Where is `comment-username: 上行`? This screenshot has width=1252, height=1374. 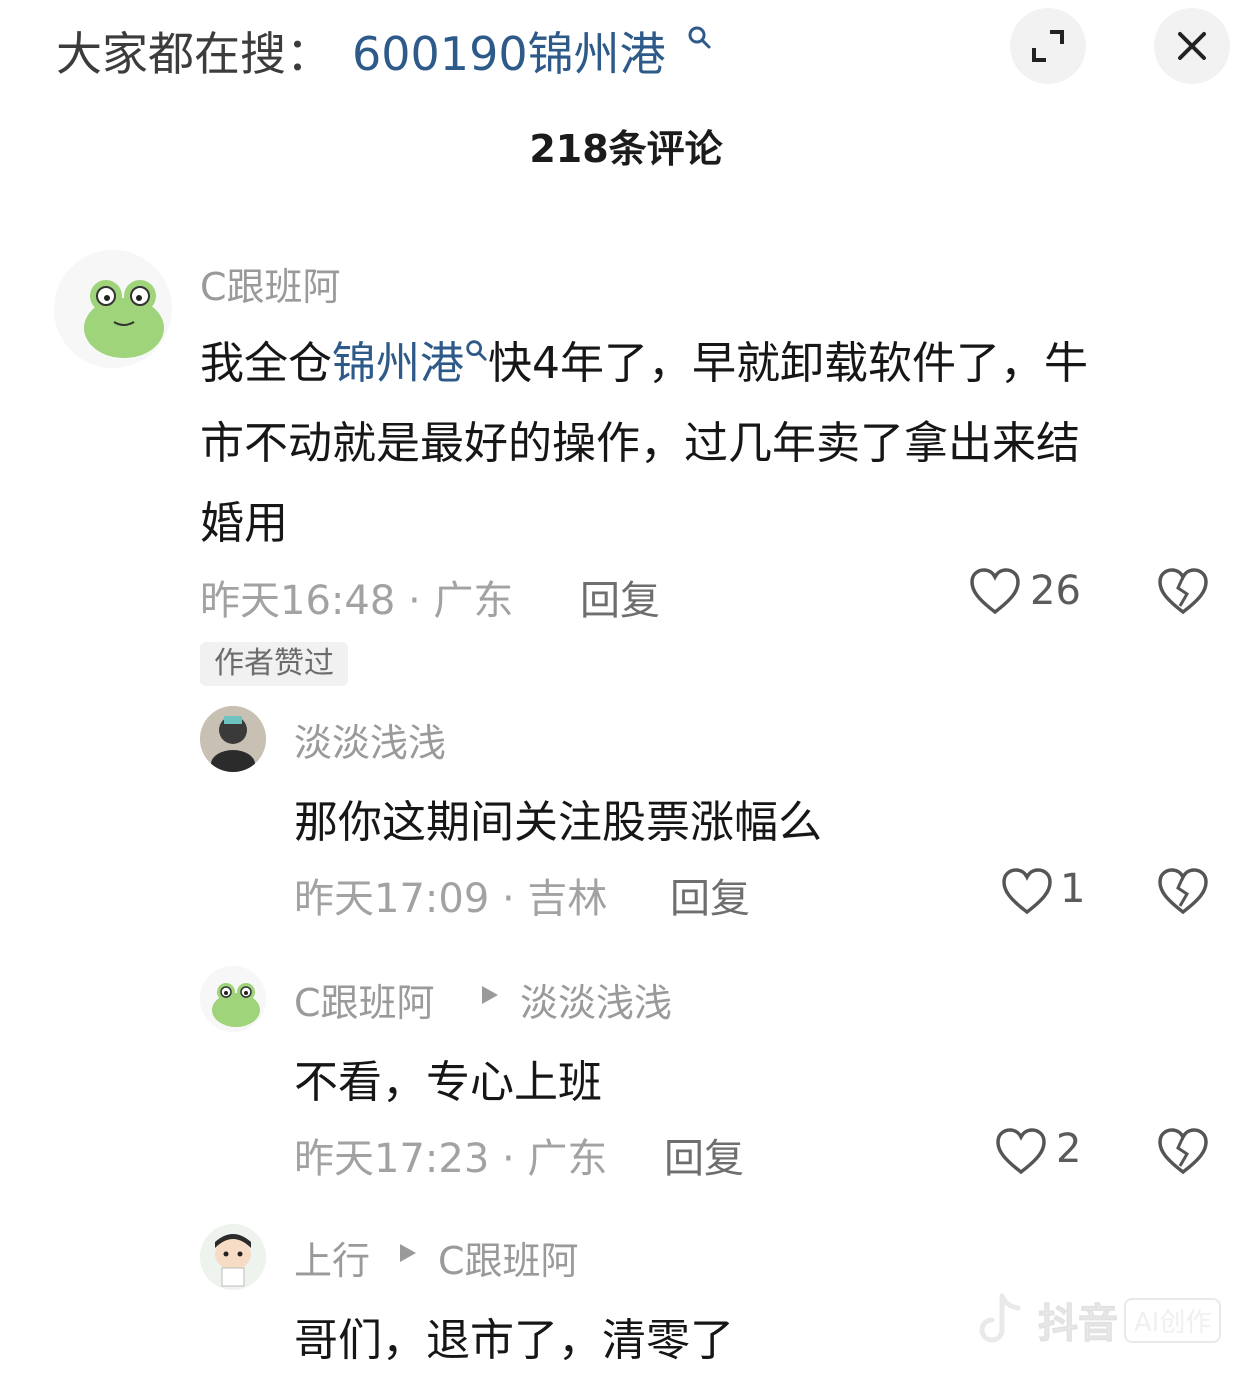
comment-username: 上行 is located at coordinates (332, 1257).